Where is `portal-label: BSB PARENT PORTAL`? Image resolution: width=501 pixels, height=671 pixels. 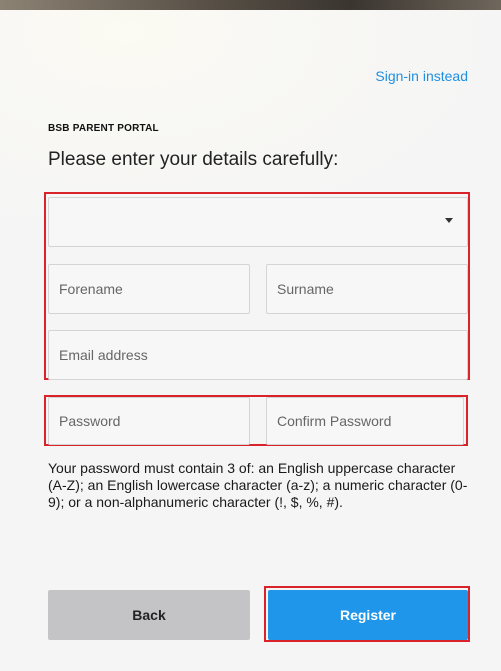
portal-label: BSB PARENT PORTAL is located at coordinates (103, 128).